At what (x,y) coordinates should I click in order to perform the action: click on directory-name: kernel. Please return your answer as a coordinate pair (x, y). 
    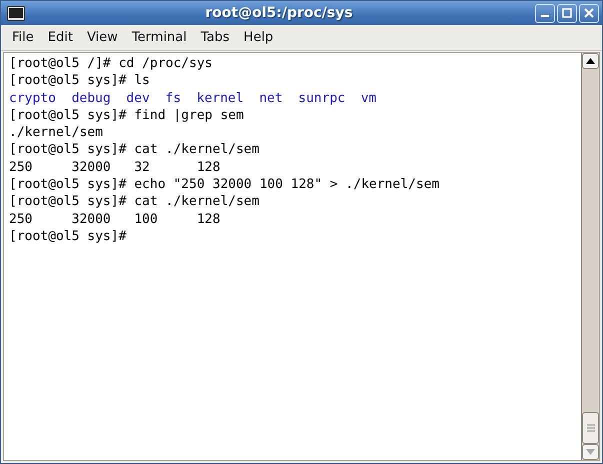
    Looking at the image, I should click on (220, 98).